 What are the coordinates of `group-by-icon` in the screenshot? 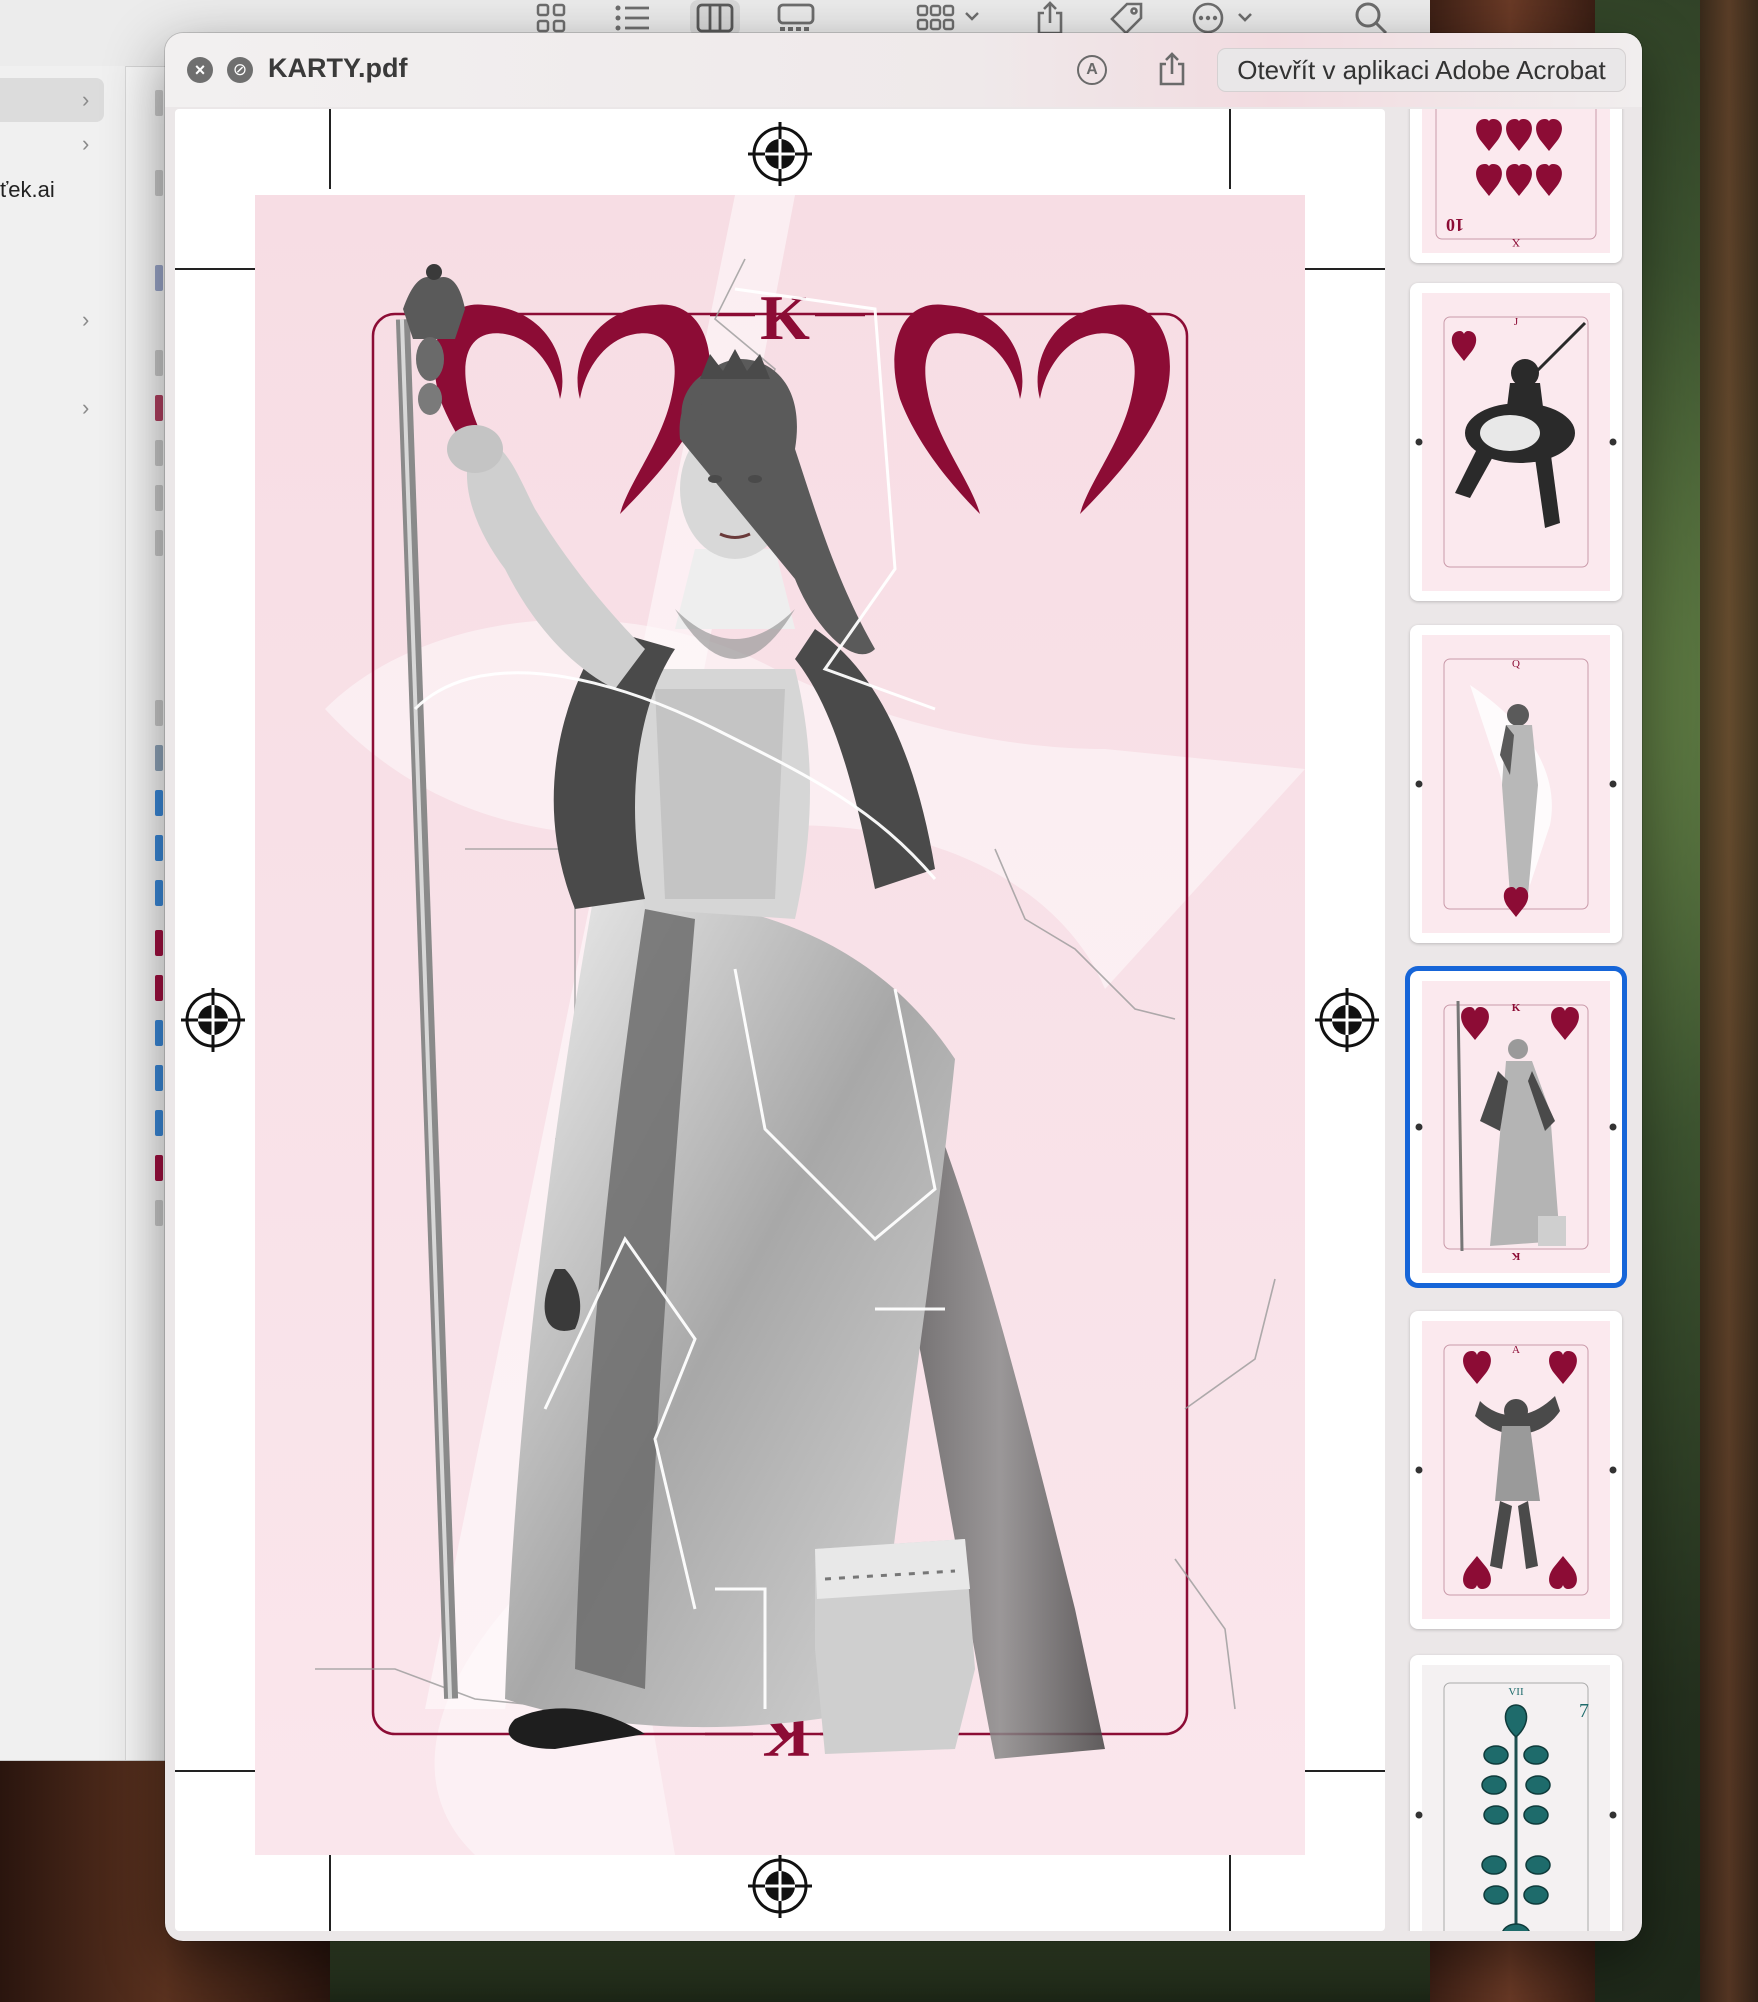 It's located at (951, 18).